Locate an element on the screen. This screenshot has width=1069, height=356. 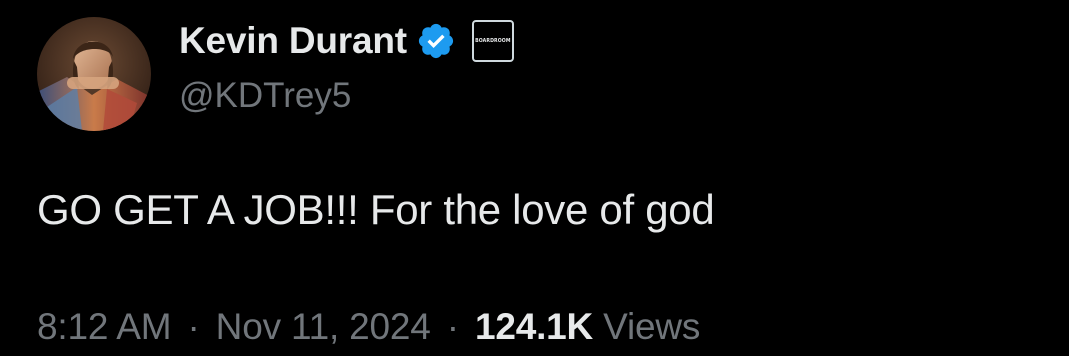
user-handle: @KDTrey5 is located at coordinates (346, 96).